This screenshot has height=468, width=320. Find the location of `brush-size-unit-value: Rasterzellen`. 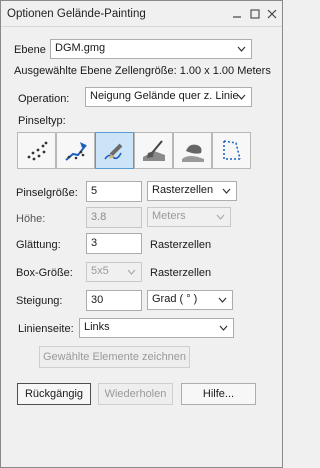

brush-size-unit-value: Rasterzellen is located at coordinates (183, 190).